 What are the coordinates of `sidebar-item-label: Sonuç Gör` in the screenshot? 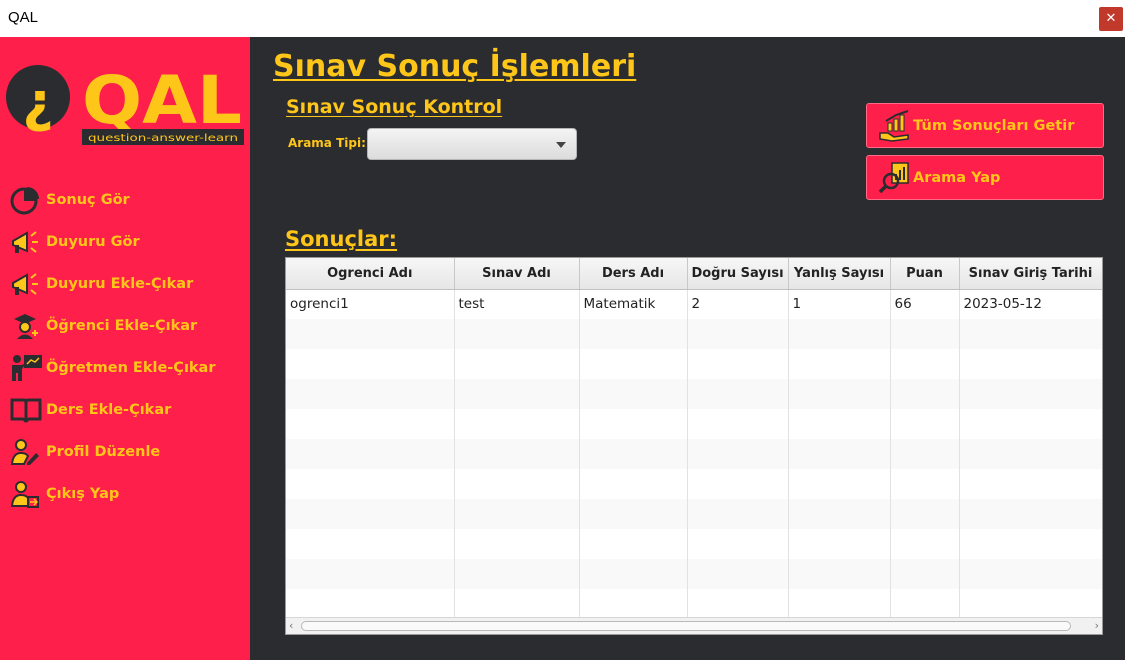 It's located at (88, 200).